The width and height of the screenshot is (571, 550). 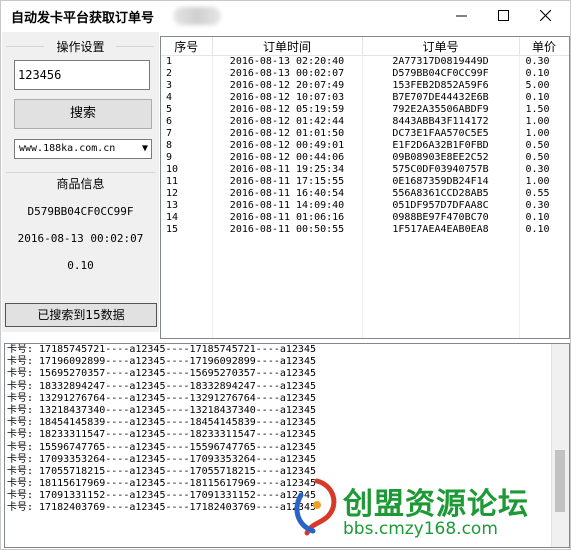 What do you see at coordinates (197, 16) in the screenshot?
I see `blurred-title-region` at bounding box center [197, 16].